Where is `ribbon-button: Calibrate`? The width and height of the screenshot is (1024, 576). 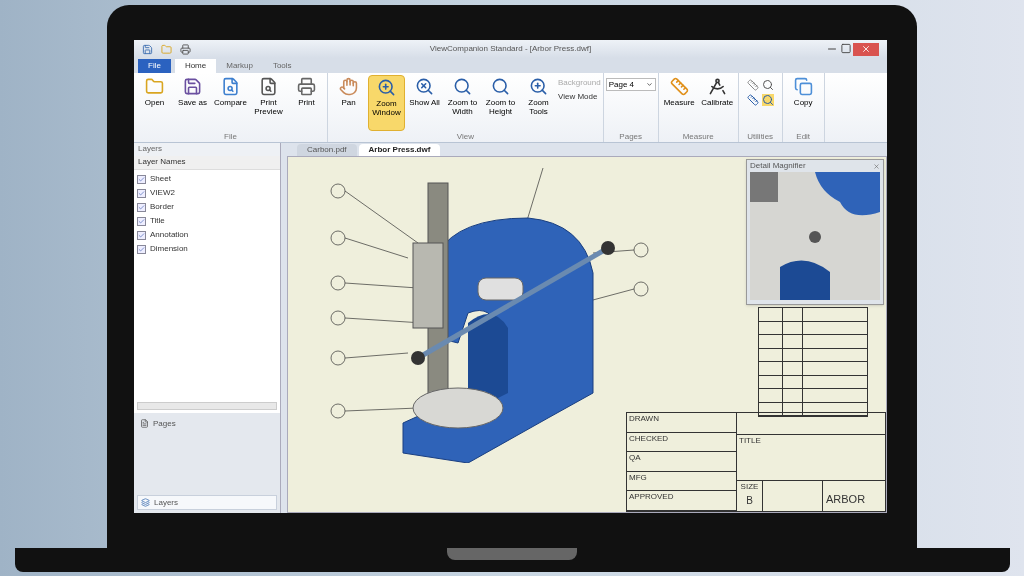 ribbon-button: Calibrate is located at coordinates (717, 103).